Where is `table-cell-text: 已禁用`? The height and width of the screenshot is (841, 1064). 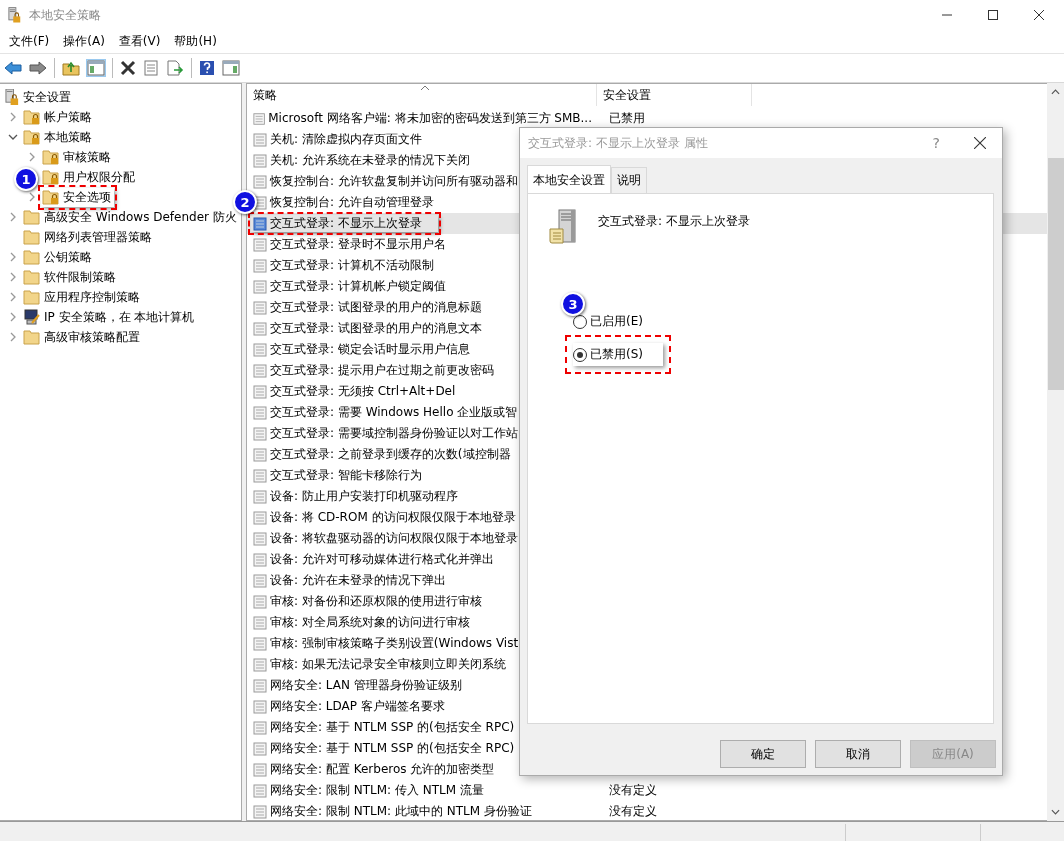
table-cell-text: 已禁用 is located at coordinates (626, 118).